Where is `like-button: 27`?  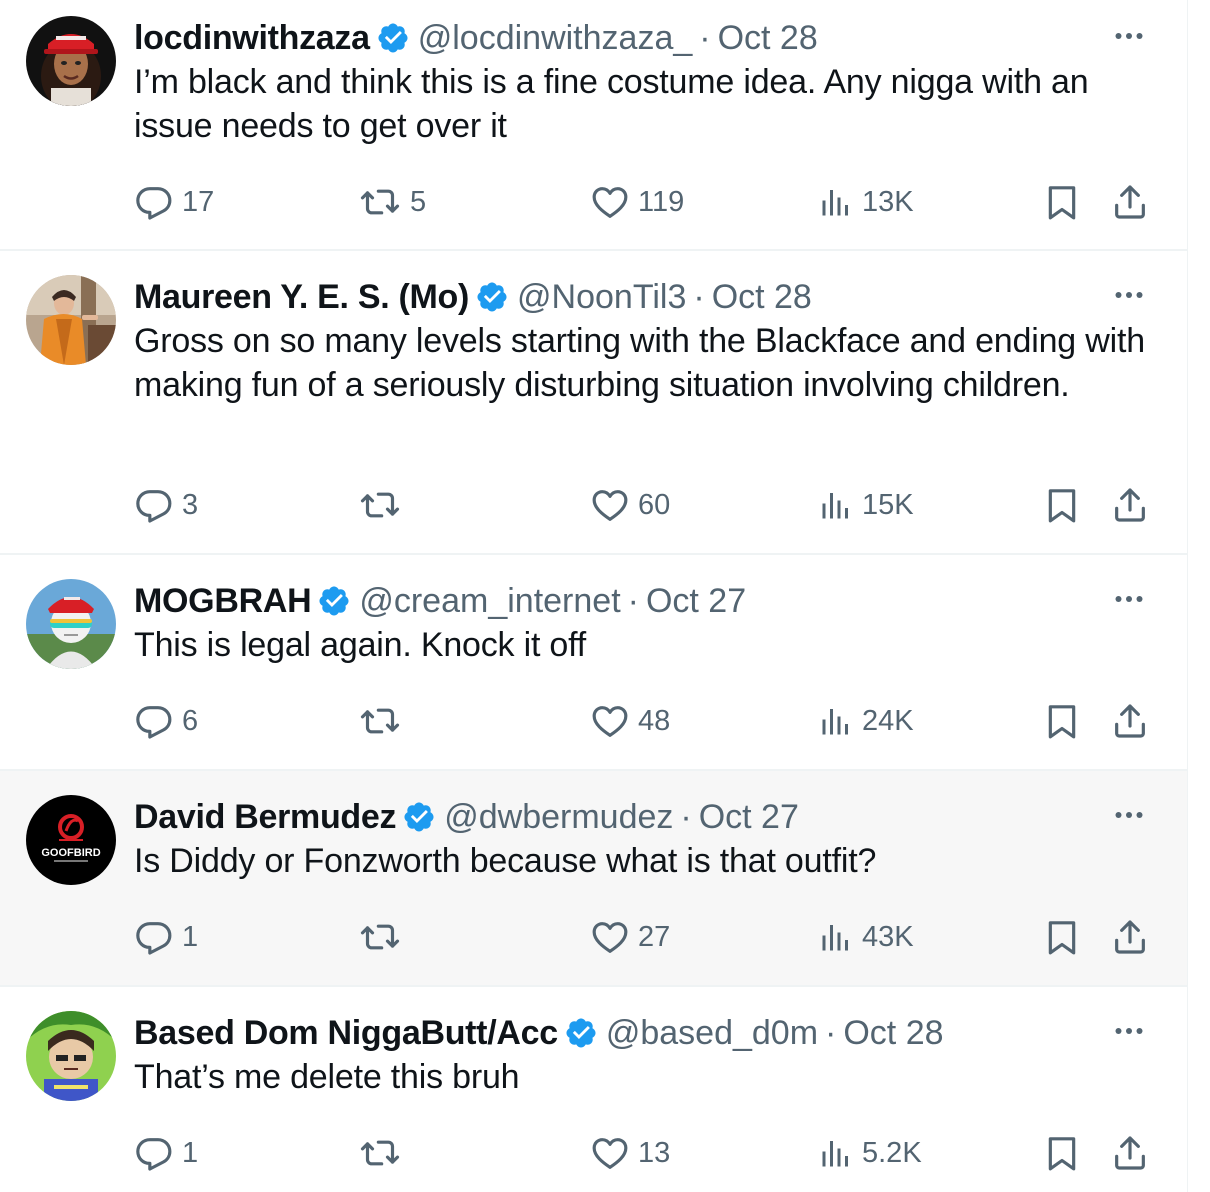 like-button: 27 is located at coordinates (630, 937).